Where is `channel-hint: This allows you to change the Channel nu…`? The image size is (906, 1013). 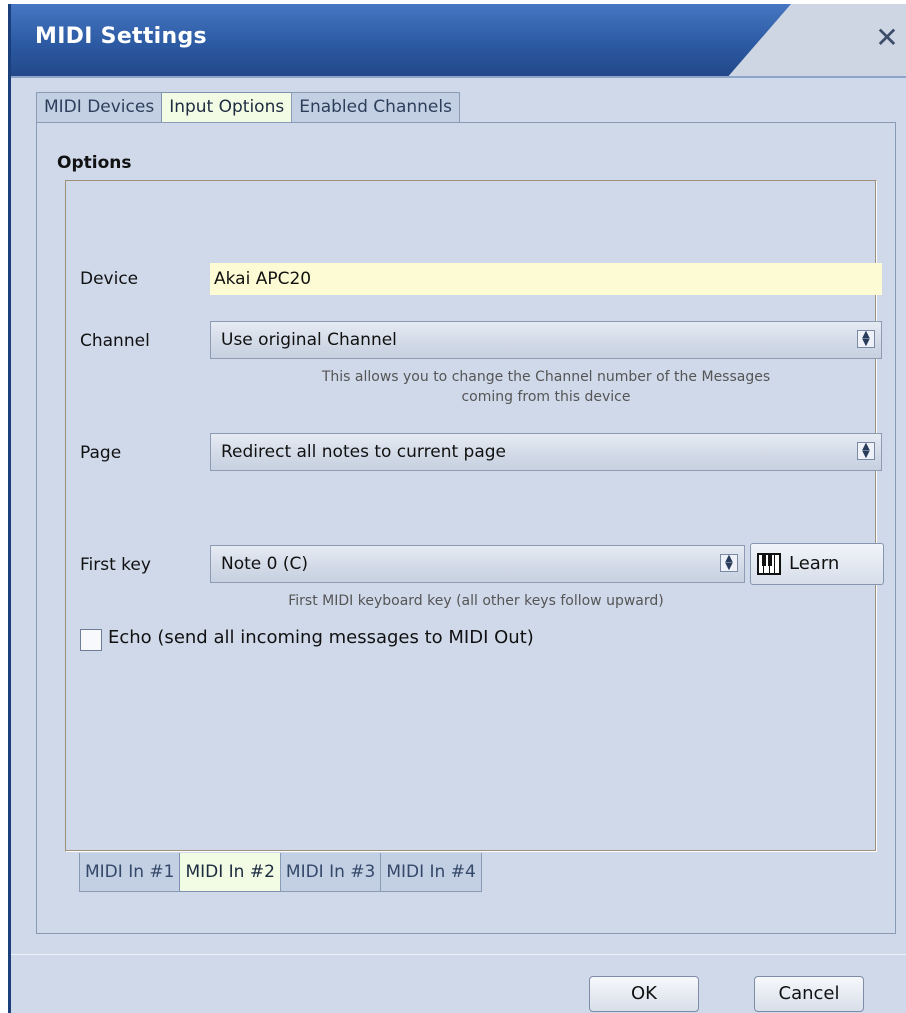 channel-hint: This allows you to change the Channel nu… is located at coordinates (546, 387).